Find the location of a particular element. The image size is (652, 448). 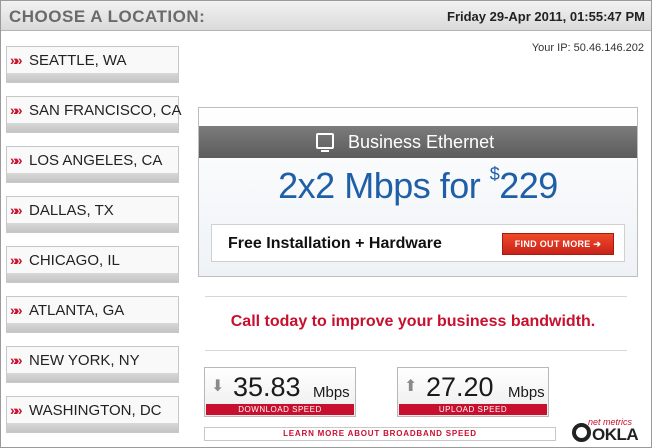

download-speed-panel: ⬇ 35.83 Mbps DOWNLOAD SPEED is located at coordinates (280, 392).